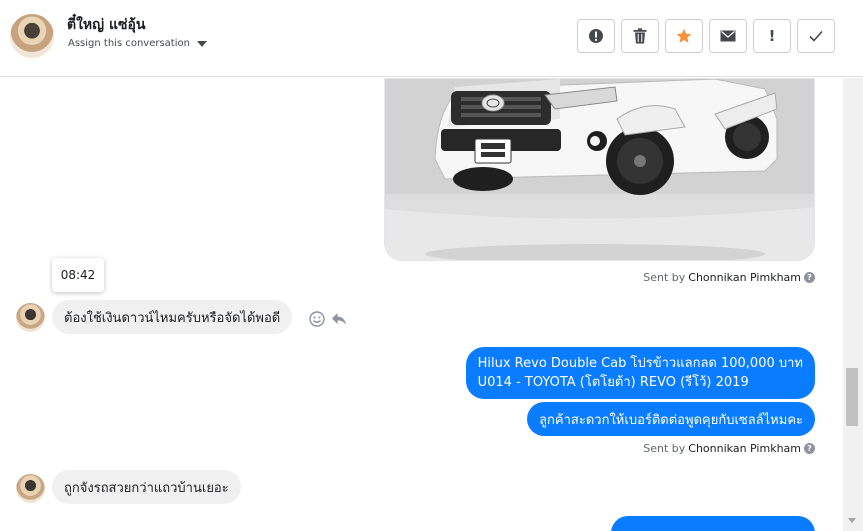 Image resolution: width=863 pixels, height=531 pixels. What do you see at coordinates (78, 275) in the screenshot?
I see `timestamp-tooltip: 08:42` at bounding box center [78, 275].